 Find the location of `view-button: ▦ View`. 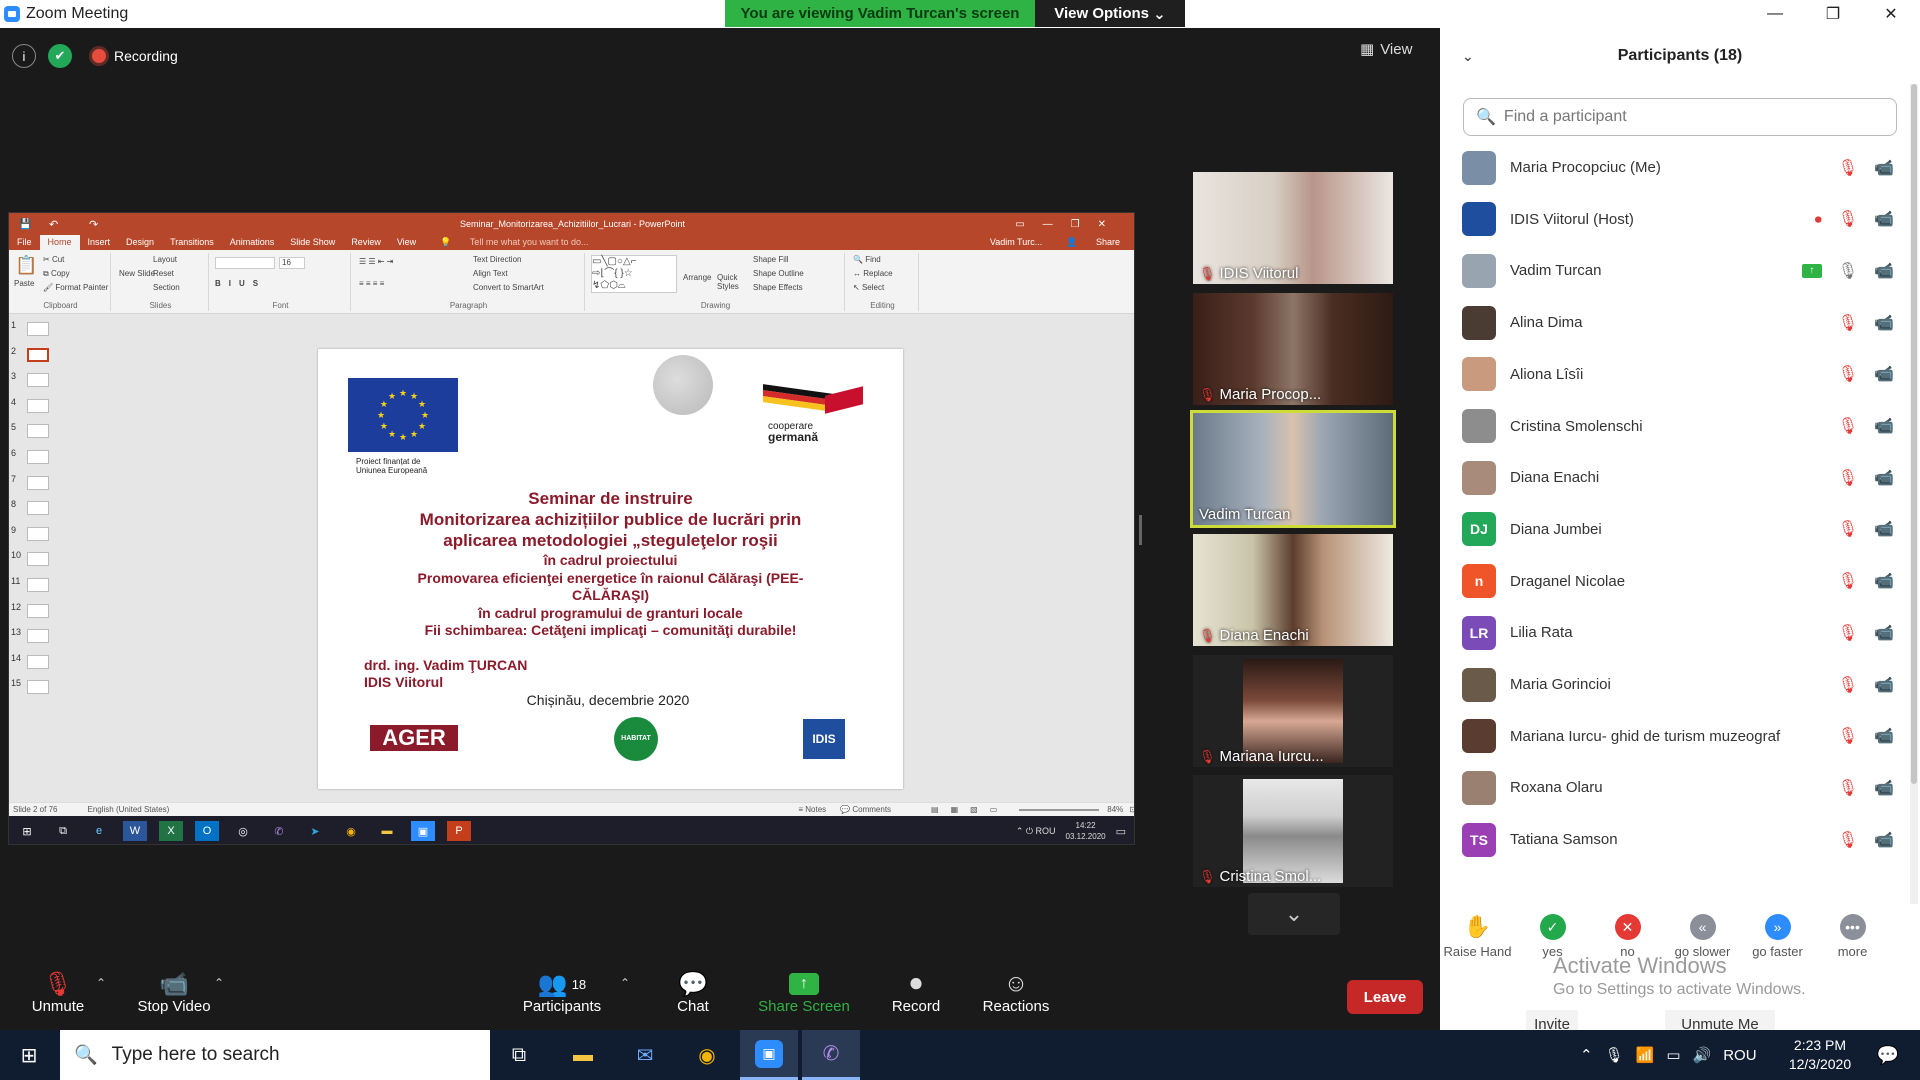

view-button: ▦ View is located at coordinates (1386, 49).